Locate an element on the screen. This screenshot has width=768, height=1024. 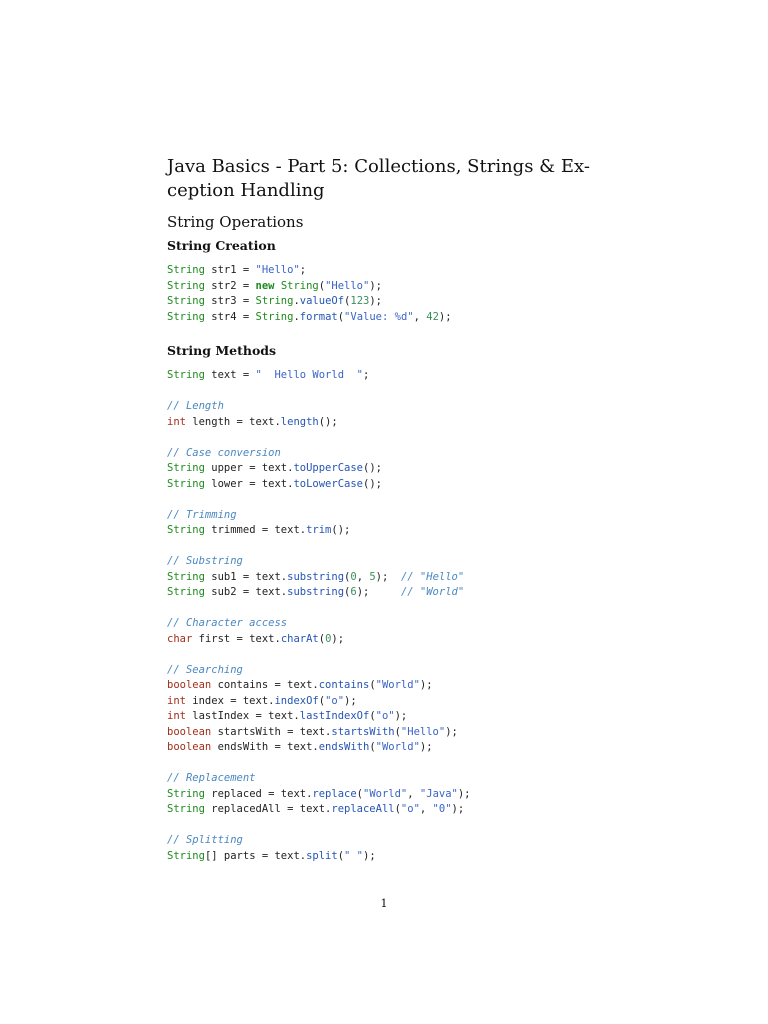
code-text: index = text. is located at coordinates (230, 700).